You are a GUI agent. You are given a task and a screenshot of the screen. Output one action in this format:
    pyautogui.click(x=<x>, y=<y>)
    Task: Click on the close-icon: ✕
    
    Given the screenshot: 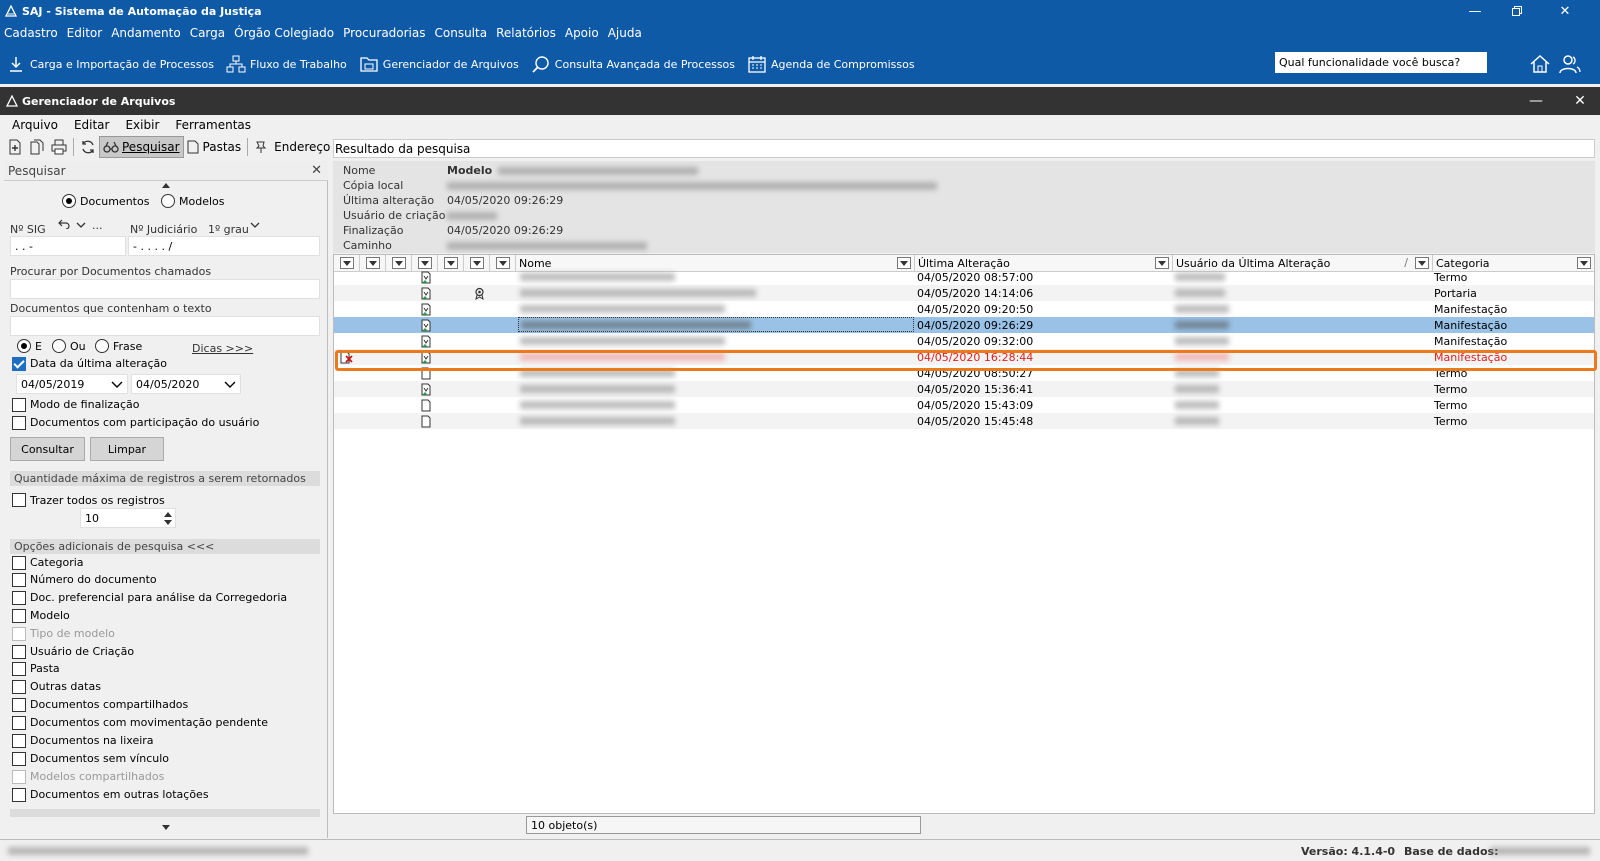 What is the action you would take?
    pyautogui.click(x=1565, y=11)
    